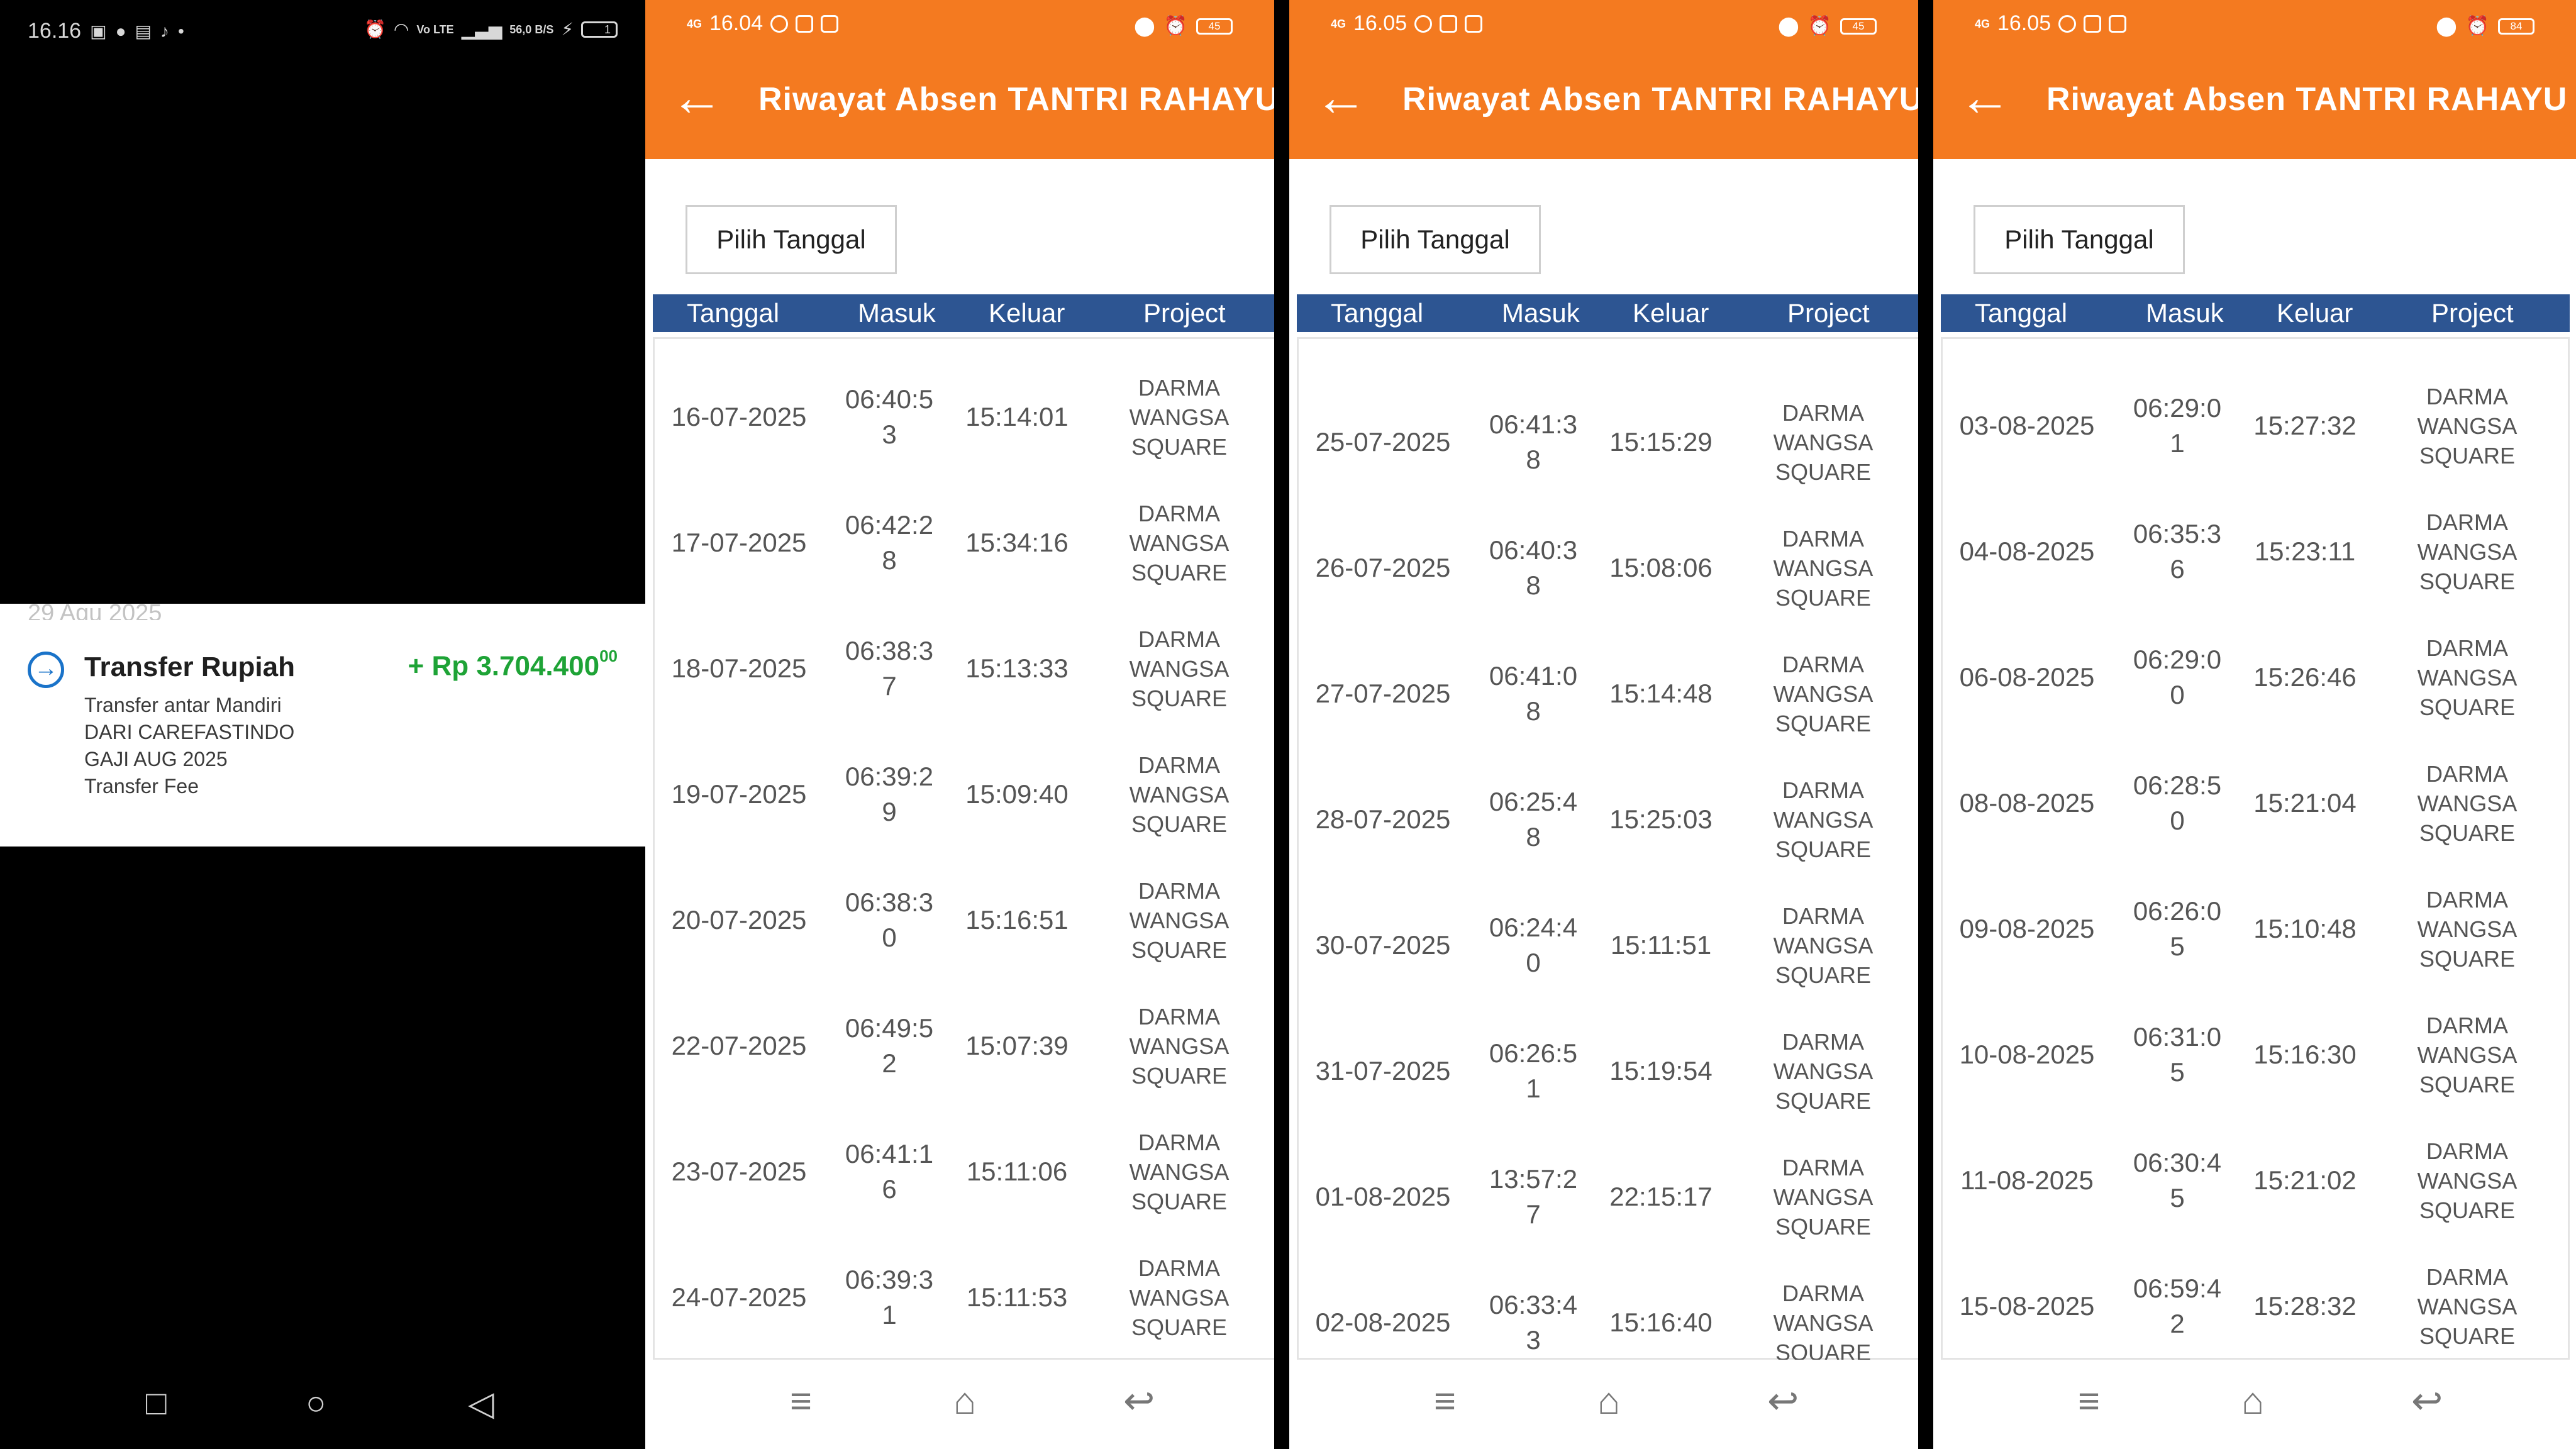 This screenshot has width=2576, height=1449. I want to click on cell-masuk: 06:38:37, so click(889, 668).